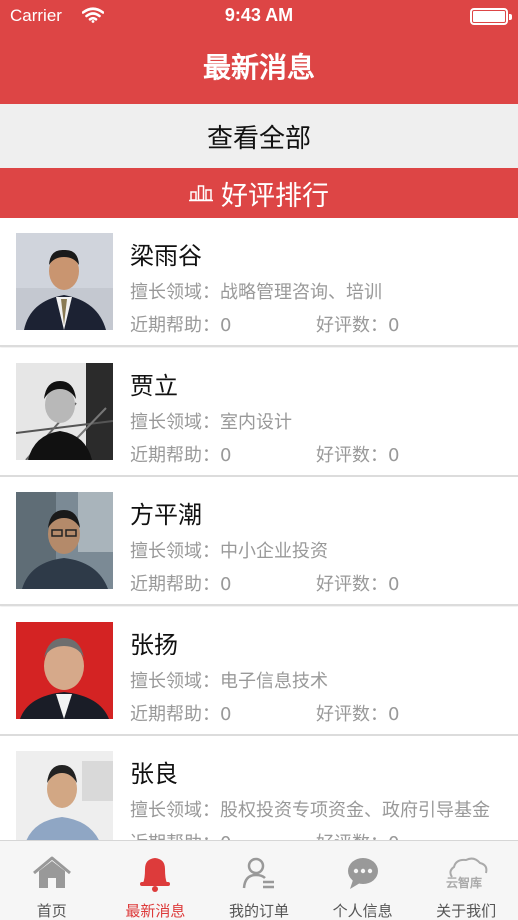 The image size is (518, 920). Describe the element at coordinates (166, 515) in the screenshot. I see `expert-name: 方平潮` at that location.